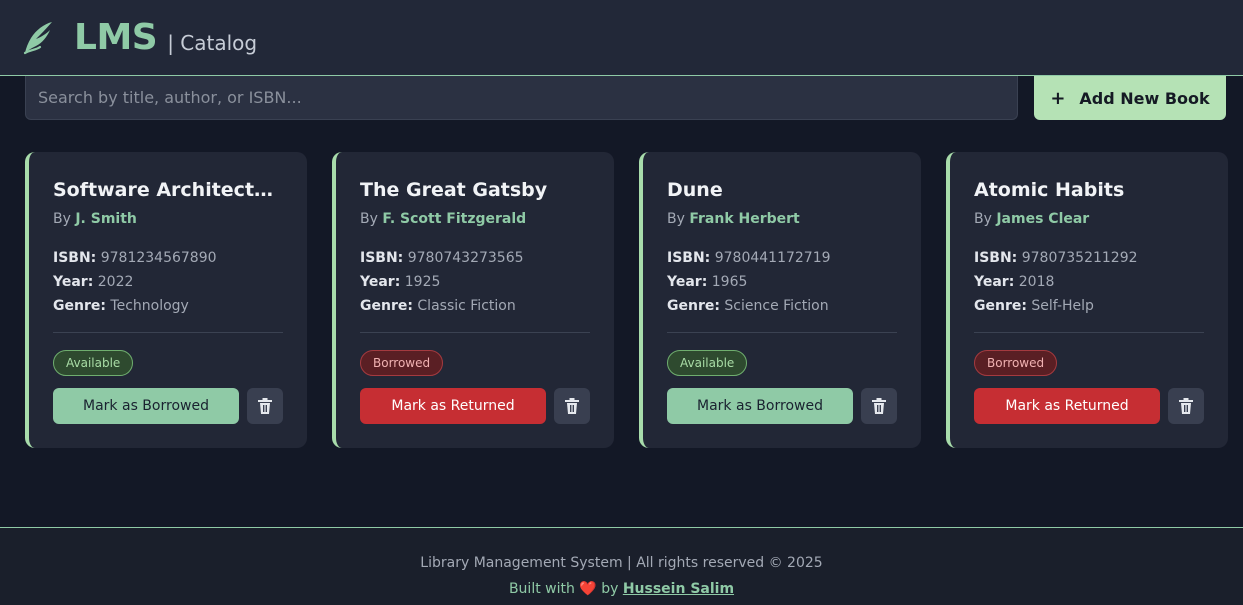 The height and width of the screenshot is (605, 1243). I want to click on genre-value: Self-Help, so click(1062, 306).